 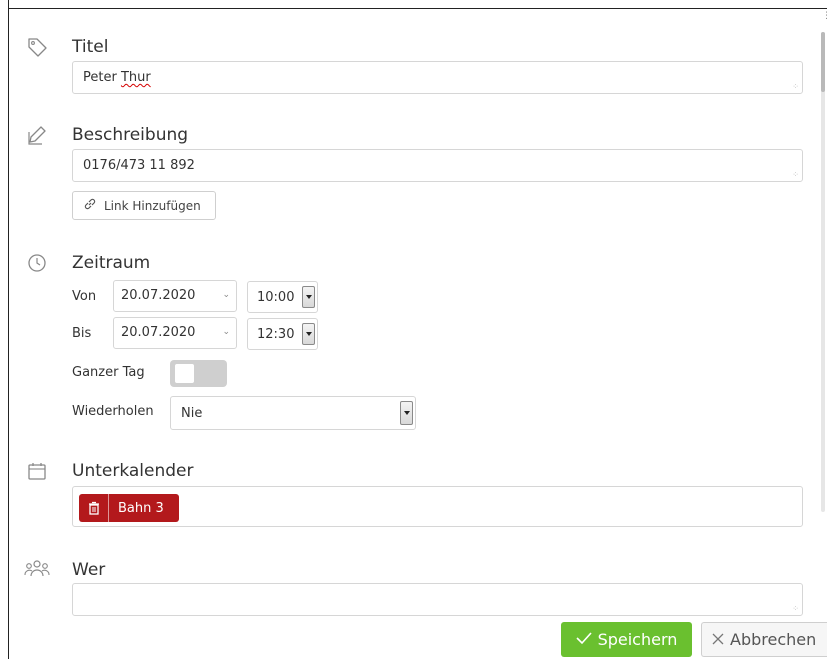 I want to click on edit-icon, so click(x=37, y=135).